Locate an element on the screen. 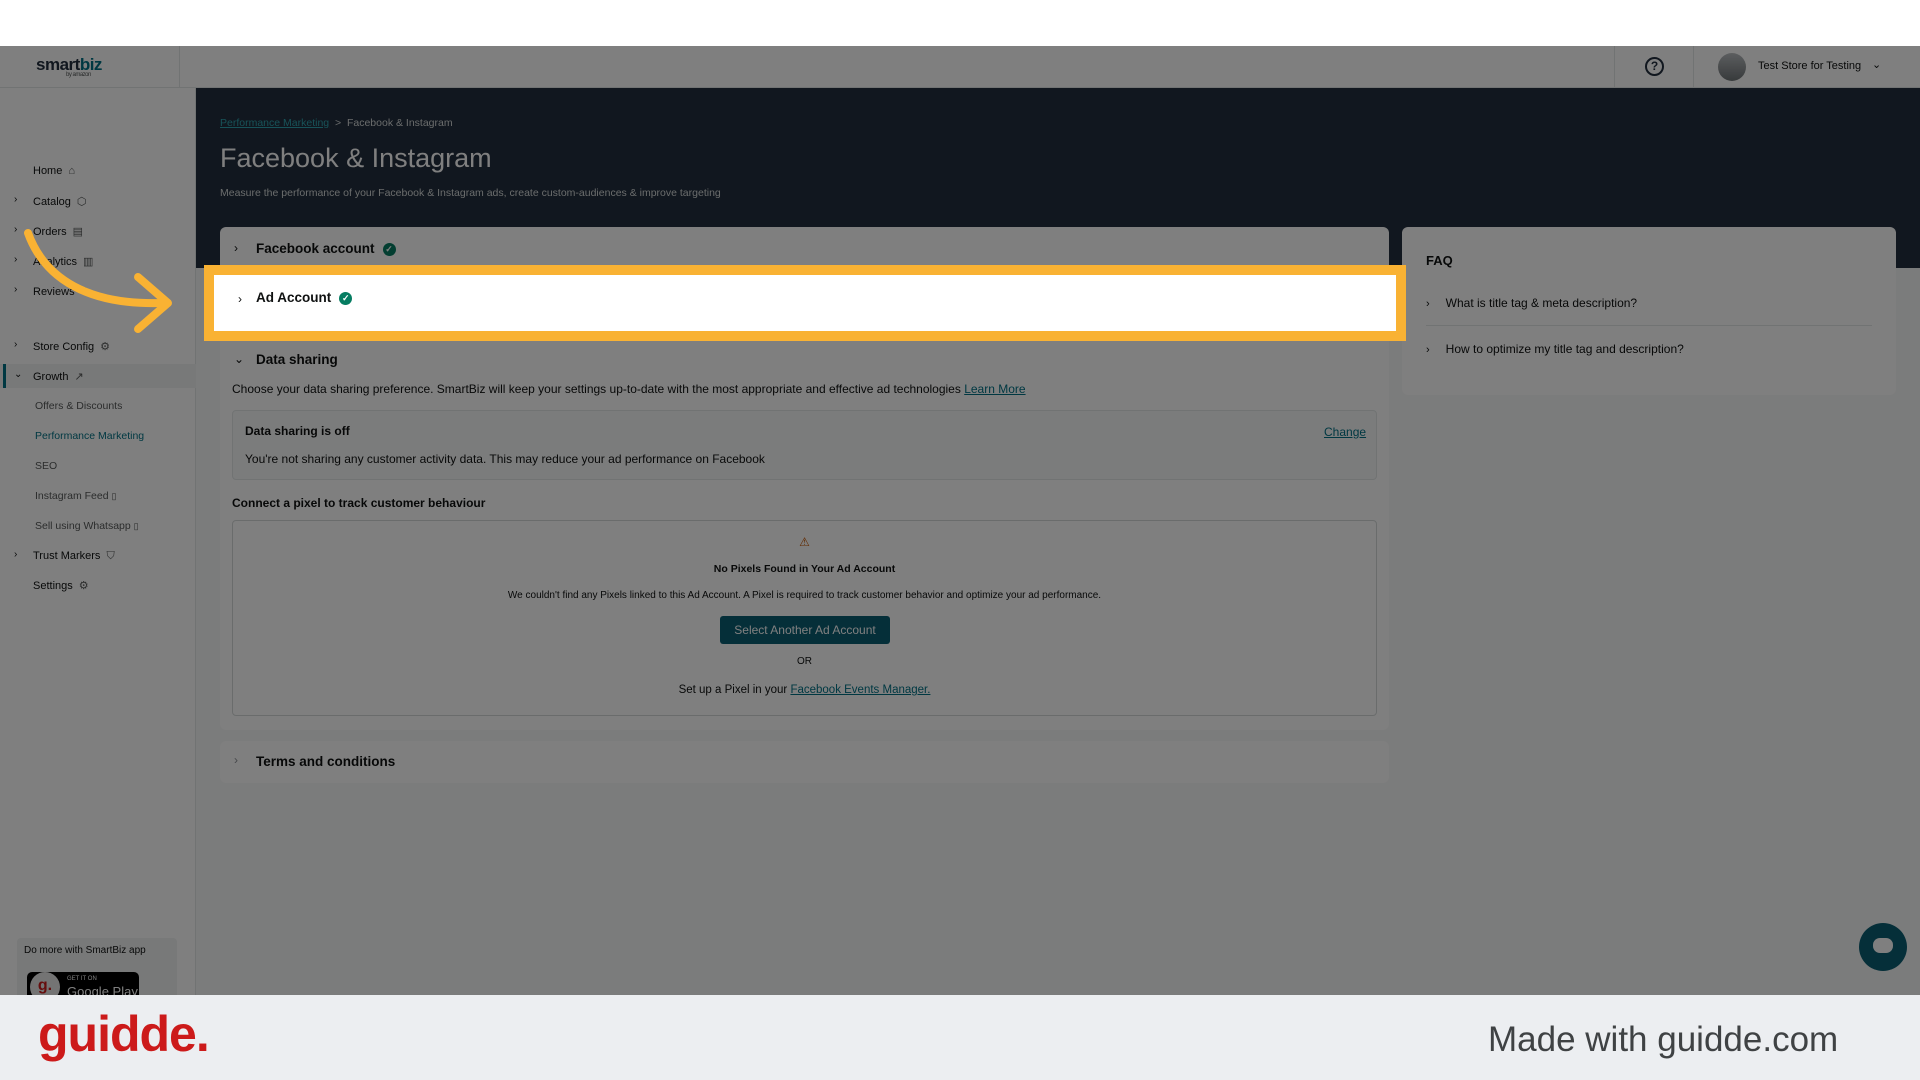 The image size is (1920, 1080). guidde-logo: guidde. is located at coordinates (124, 1034).